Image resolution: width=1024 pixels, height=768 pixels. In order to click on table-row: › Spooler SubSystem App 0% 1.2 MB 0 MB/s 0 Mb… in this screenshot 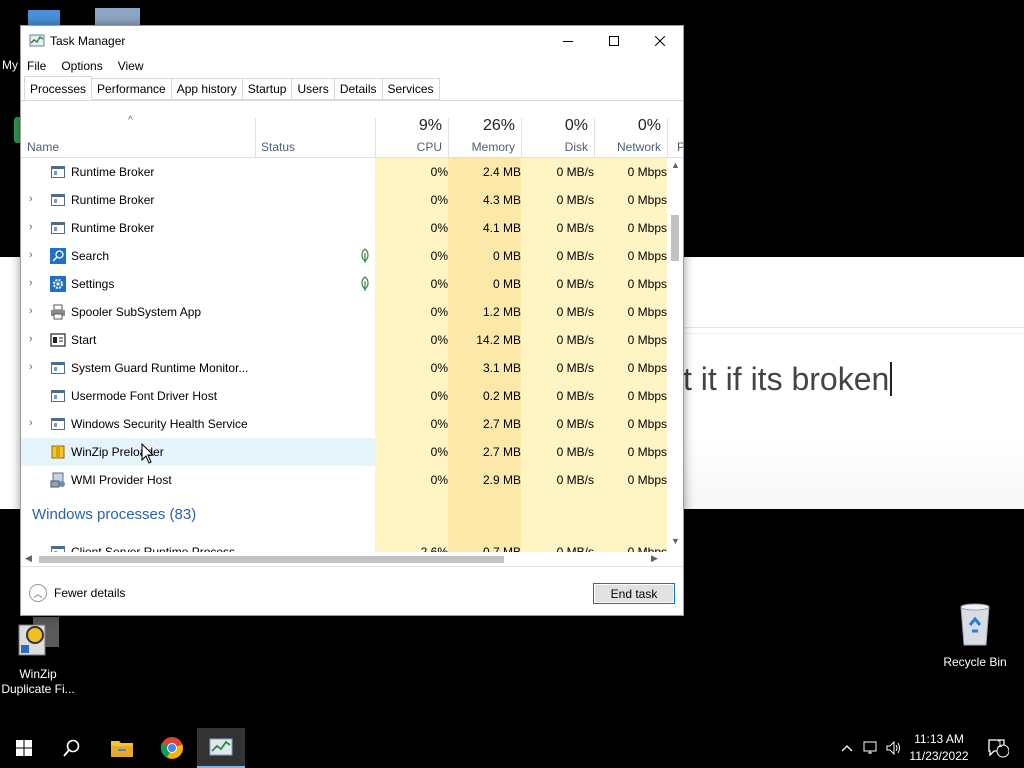, I will do `click(344, 312)`.